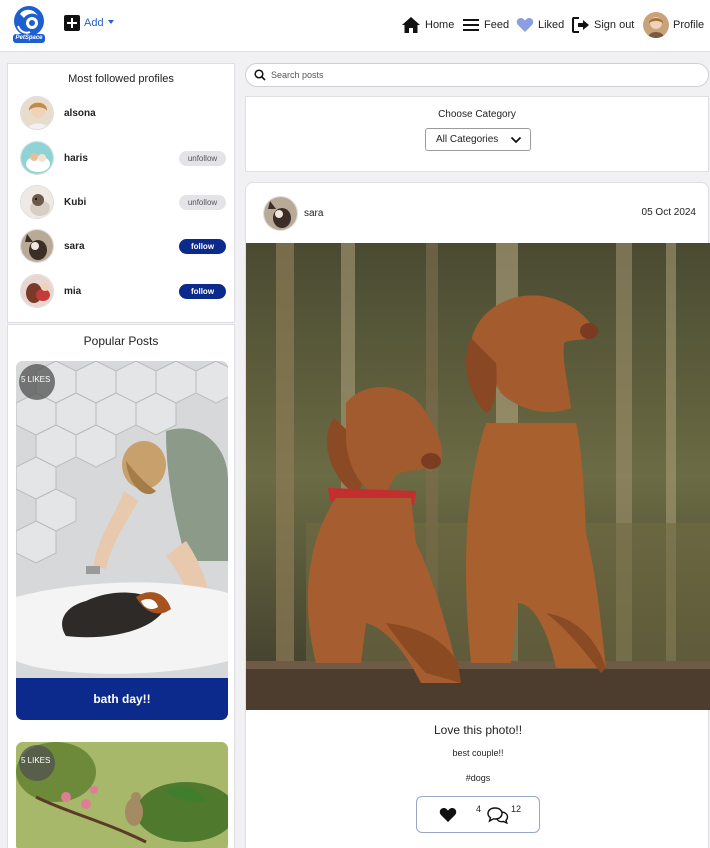 The width and height of the screenshot is (710, 848). Describe the element at coordinates (478, 753) in the screenshot. I see `post-description: best couple!!` at that location.